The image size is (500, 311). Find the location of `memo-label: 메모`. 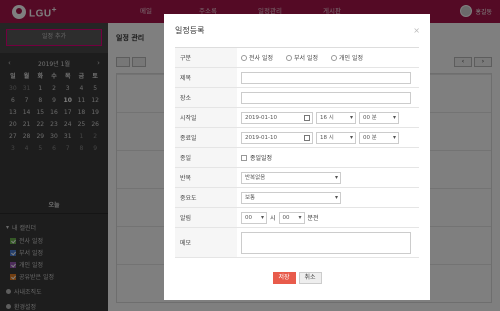

memo-label: 메모 is located at coordinates (206, 242).